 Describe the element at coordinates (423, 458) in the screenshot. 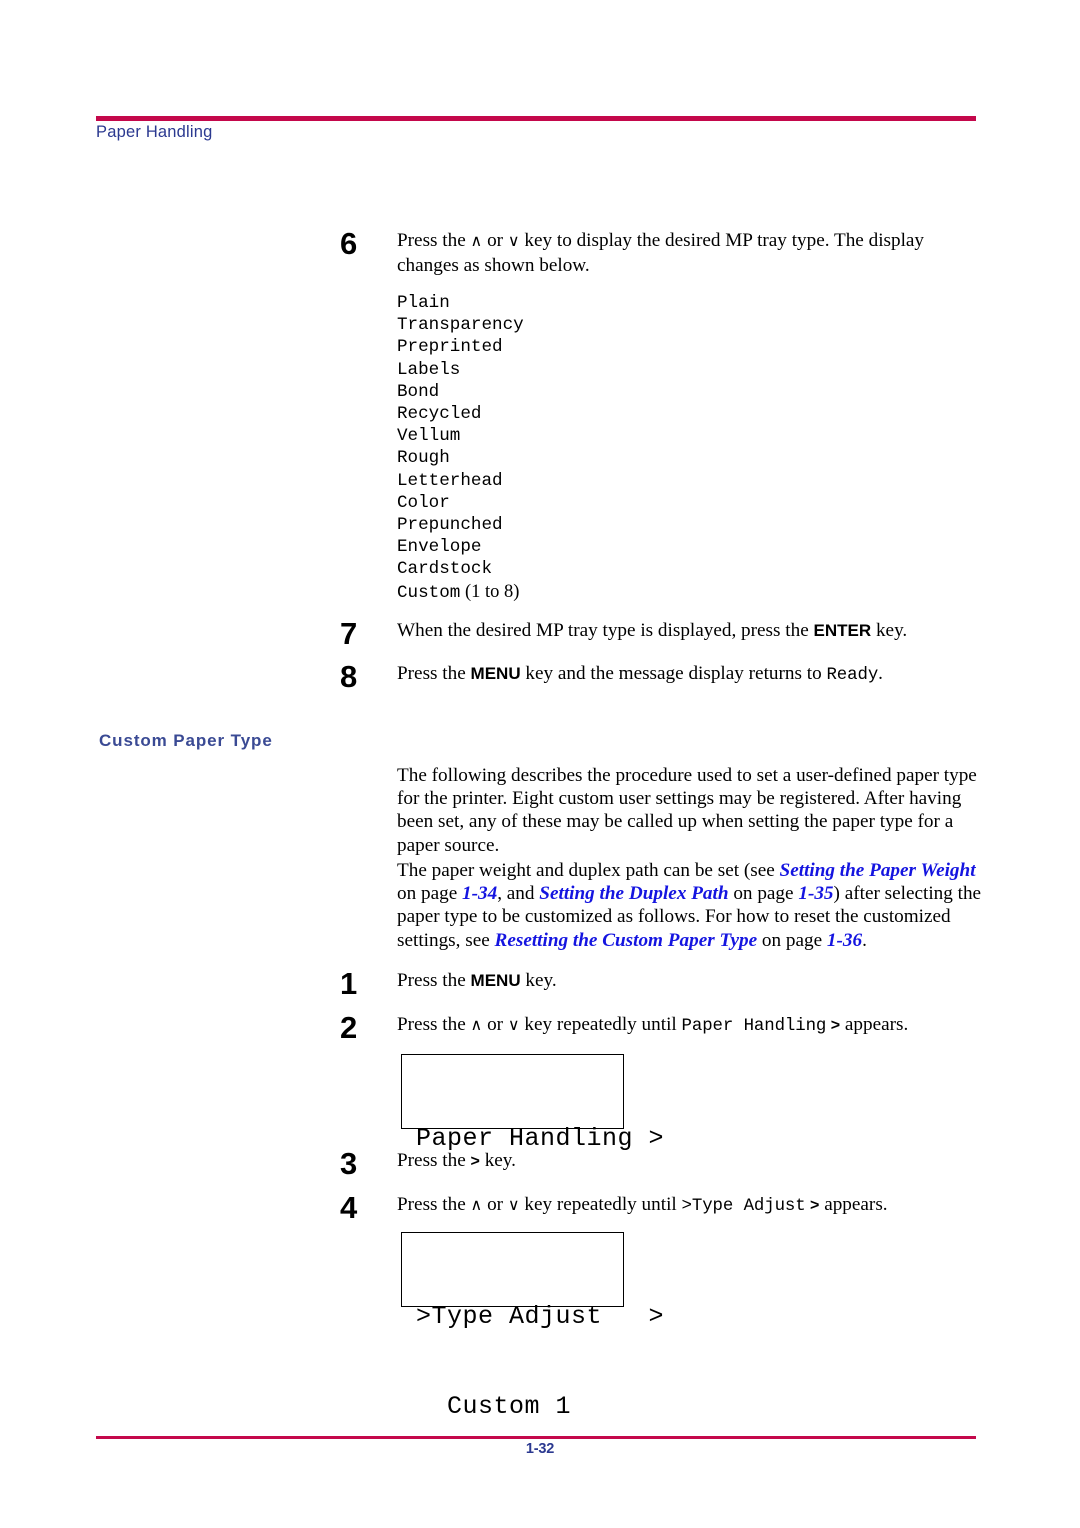

I see `list-item: Rough` at that location.